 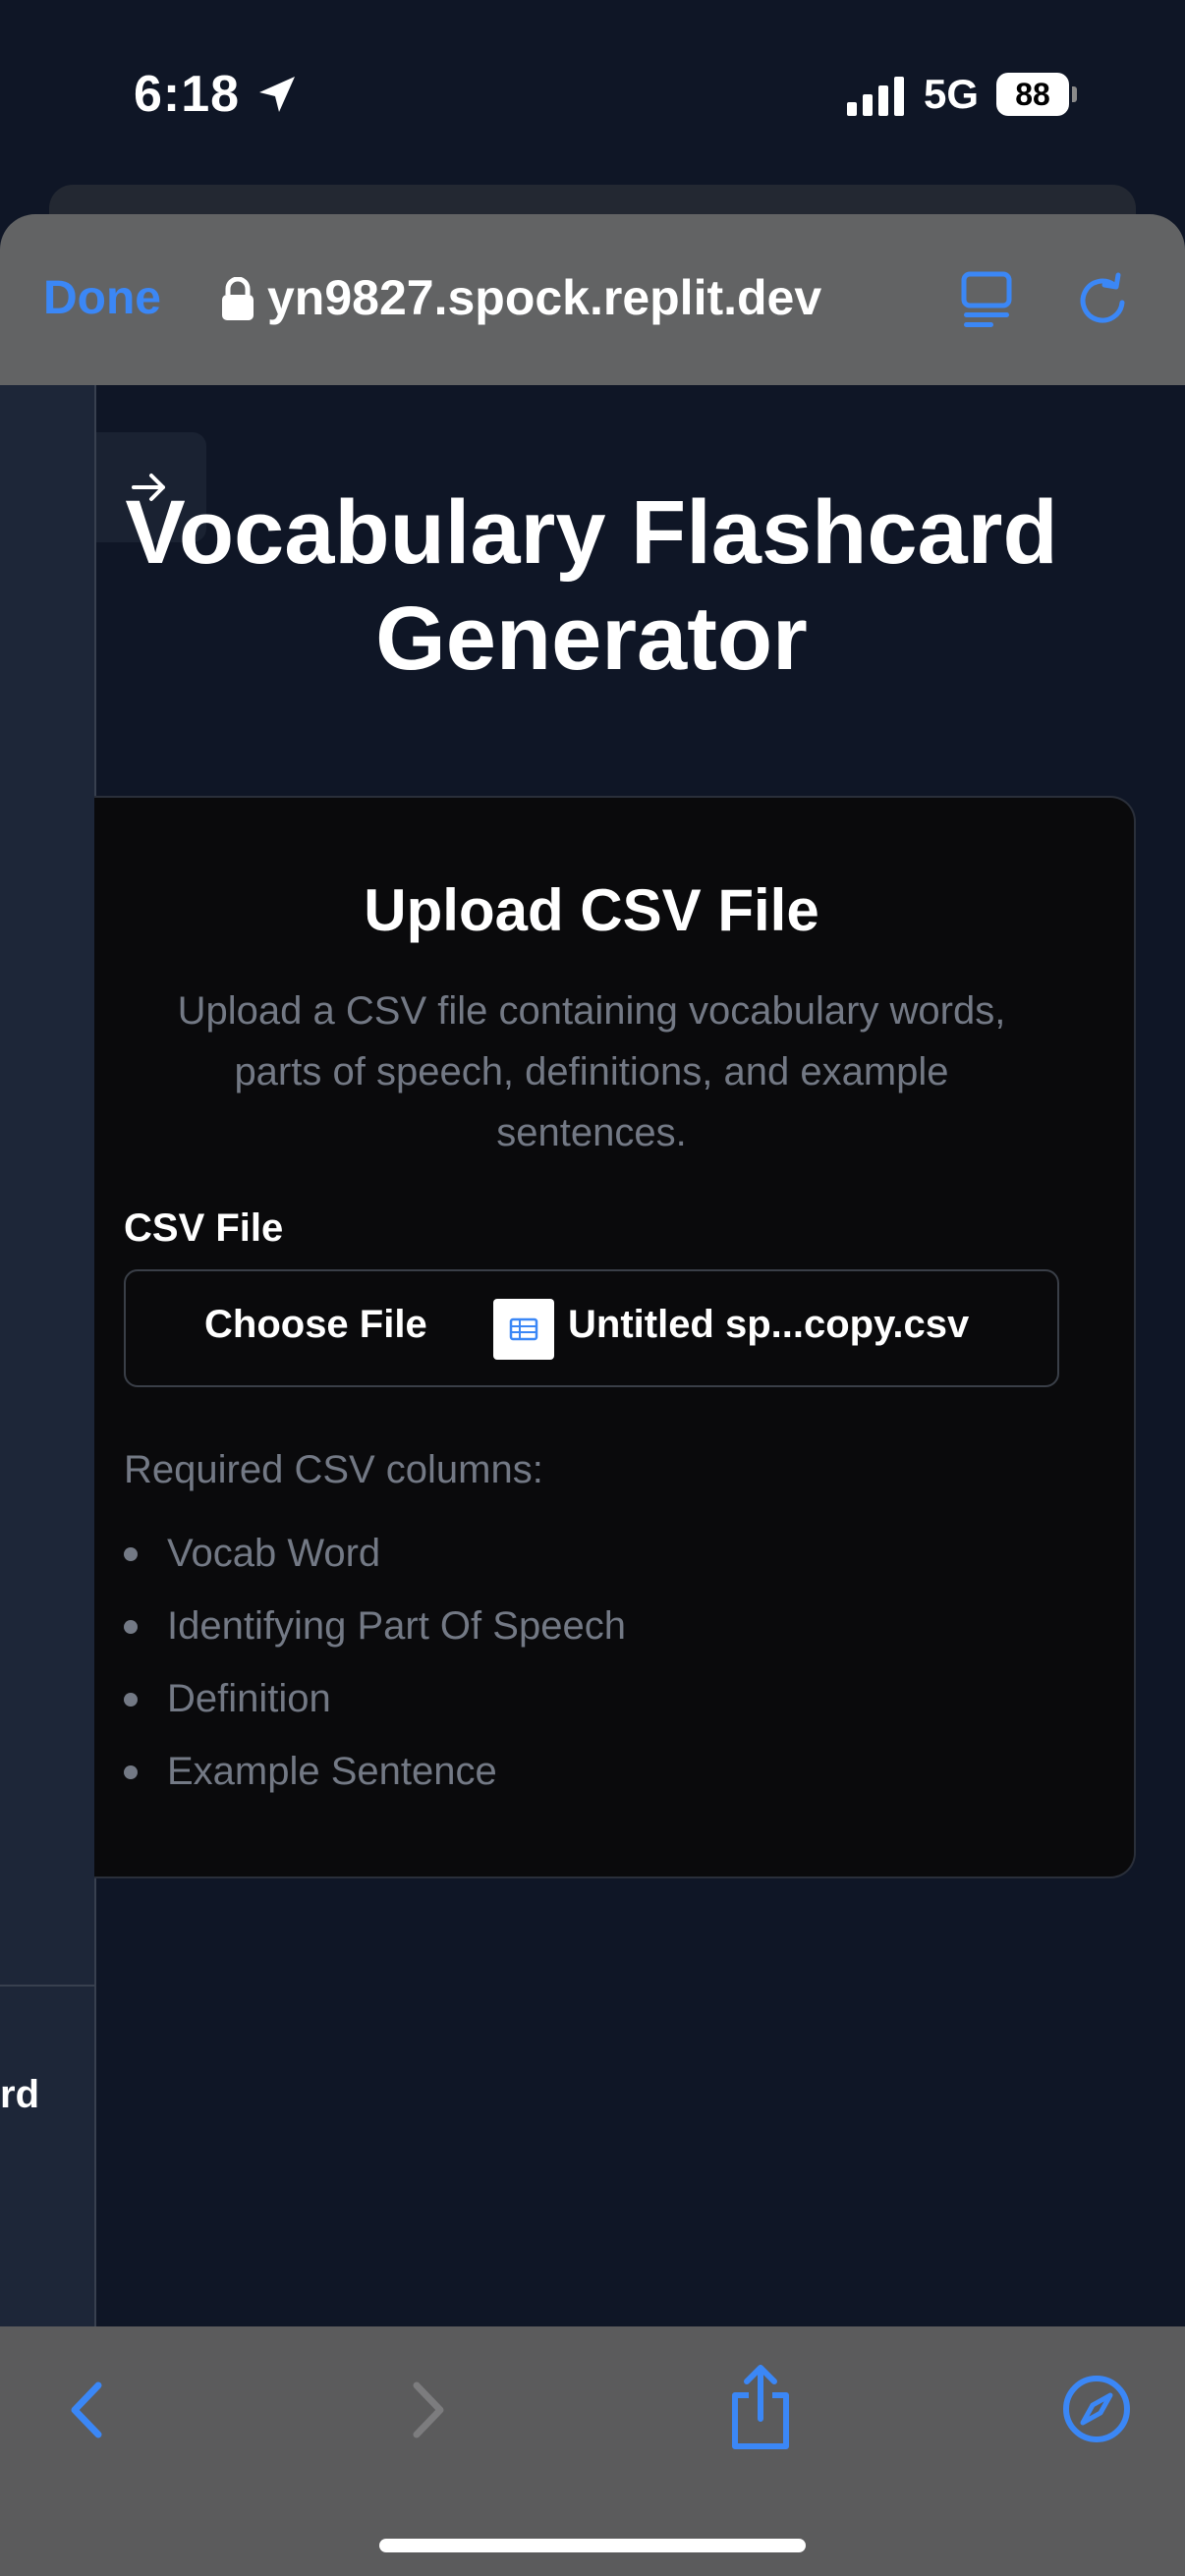 What do you see at coordinates (187, 94) in the screenshot?
I see `status-time: 6:18` at bounding box center [187, 94].